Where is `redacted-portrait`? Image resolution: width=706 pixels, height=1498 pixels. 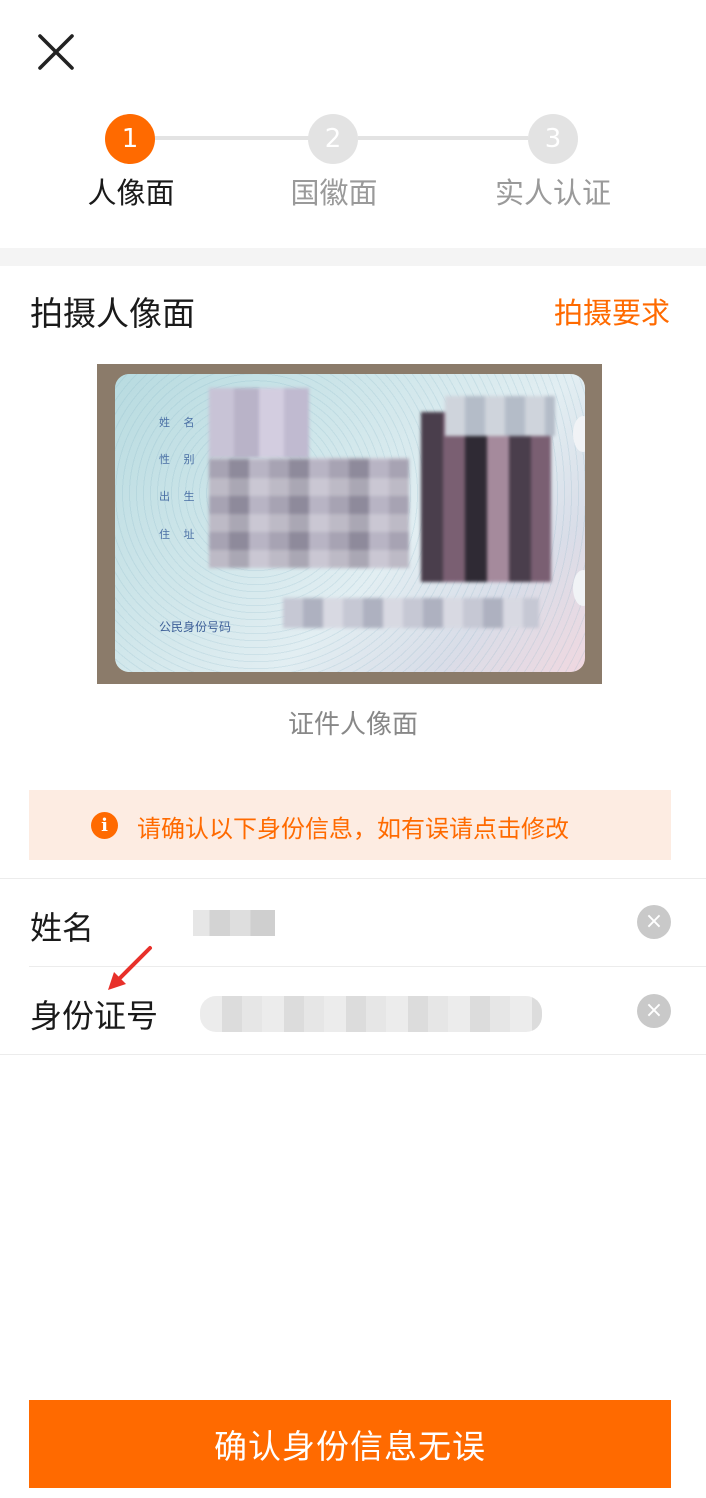 redacted-portrait is located at coordinates (486, 497).